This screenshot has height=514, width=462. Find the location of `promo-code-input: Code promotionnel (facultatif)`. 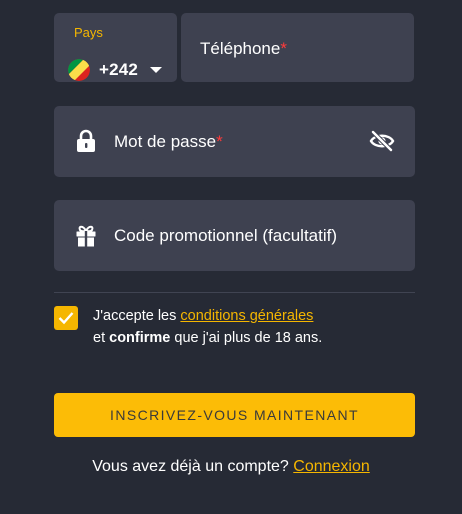

promo-code-input: Code promotionnel (facultatif) is located at coordinates (234, 235).